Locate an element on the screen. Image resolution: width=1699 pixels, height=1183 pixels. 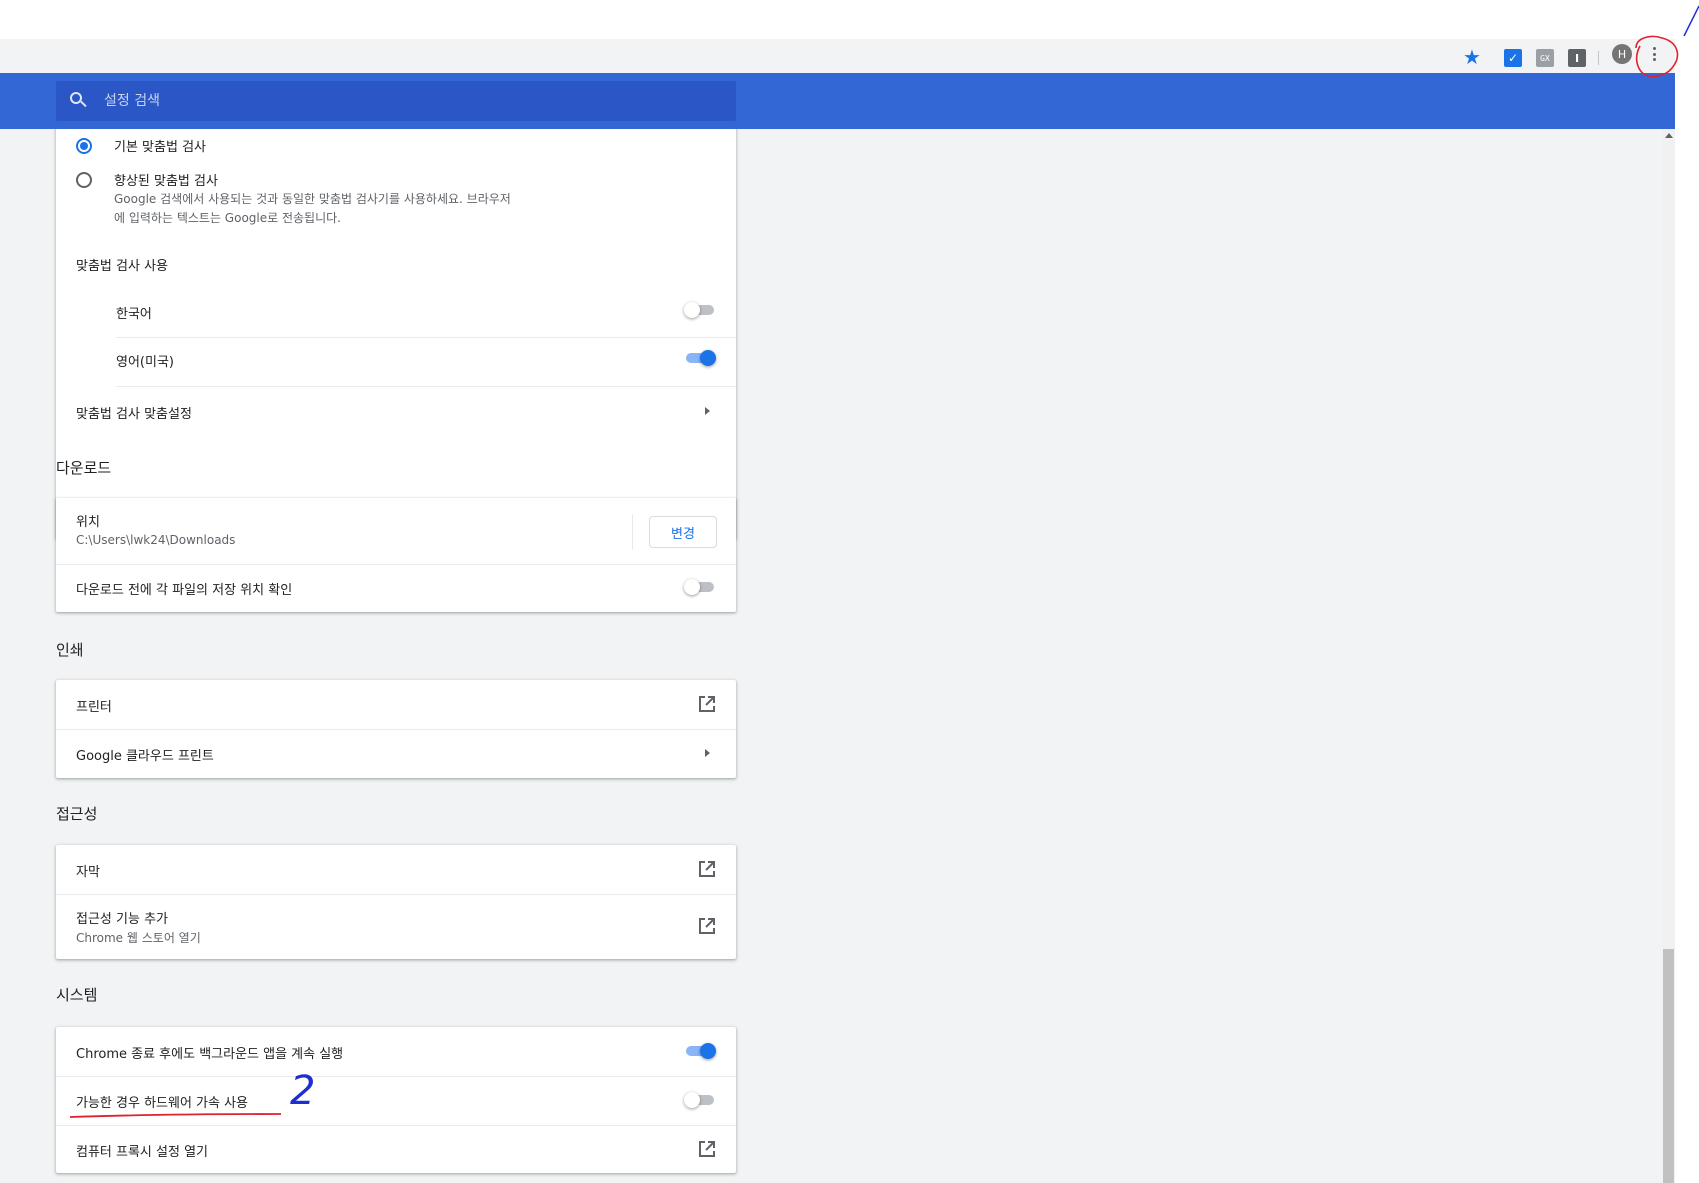
language-english-label: 영어(미국) is located at coordinates (145, 362).